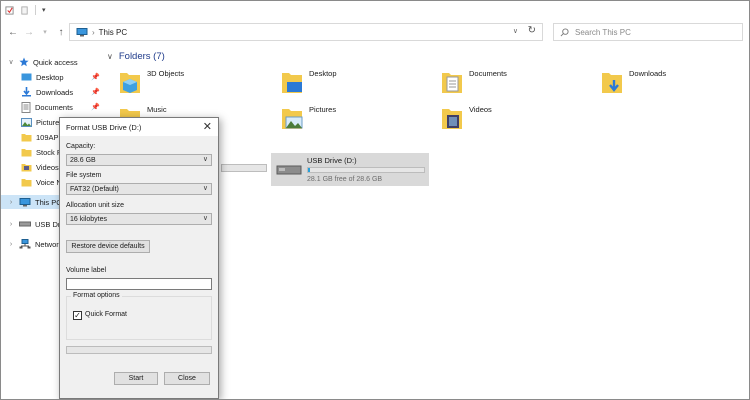 The width and height of the screenshot is (750, 400). What do you see at coordinates (29, 32) in the screenshot?
I see `forward-button: →` at bounding box center [29, 32].